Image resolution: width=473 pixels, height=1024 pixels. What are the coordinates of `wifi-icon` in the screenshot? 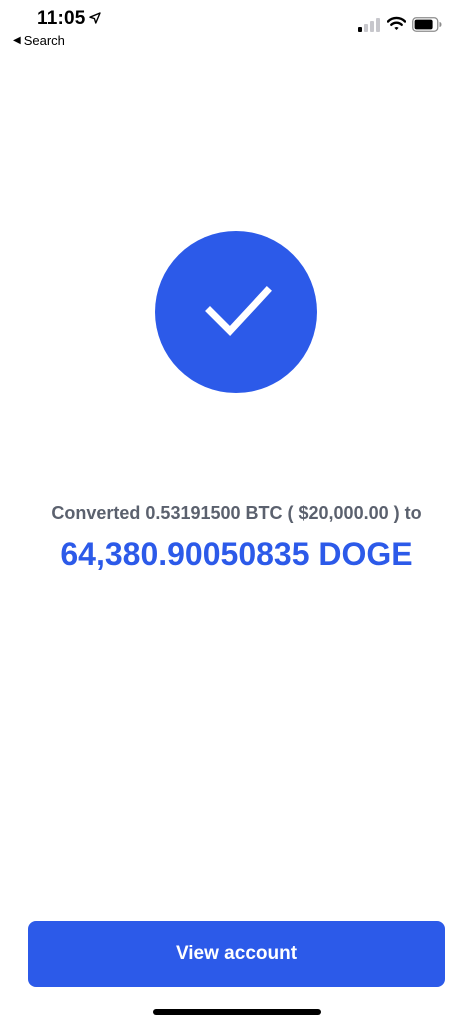 It's located at (396, 23).